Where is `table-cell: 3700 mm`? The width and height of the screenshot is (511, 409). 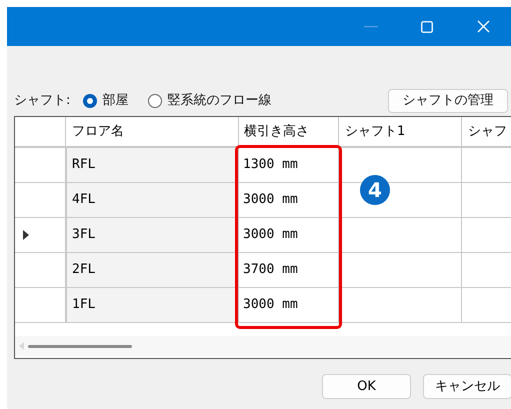
table-cell: 3700 mm is located at coordinates (289, 270).